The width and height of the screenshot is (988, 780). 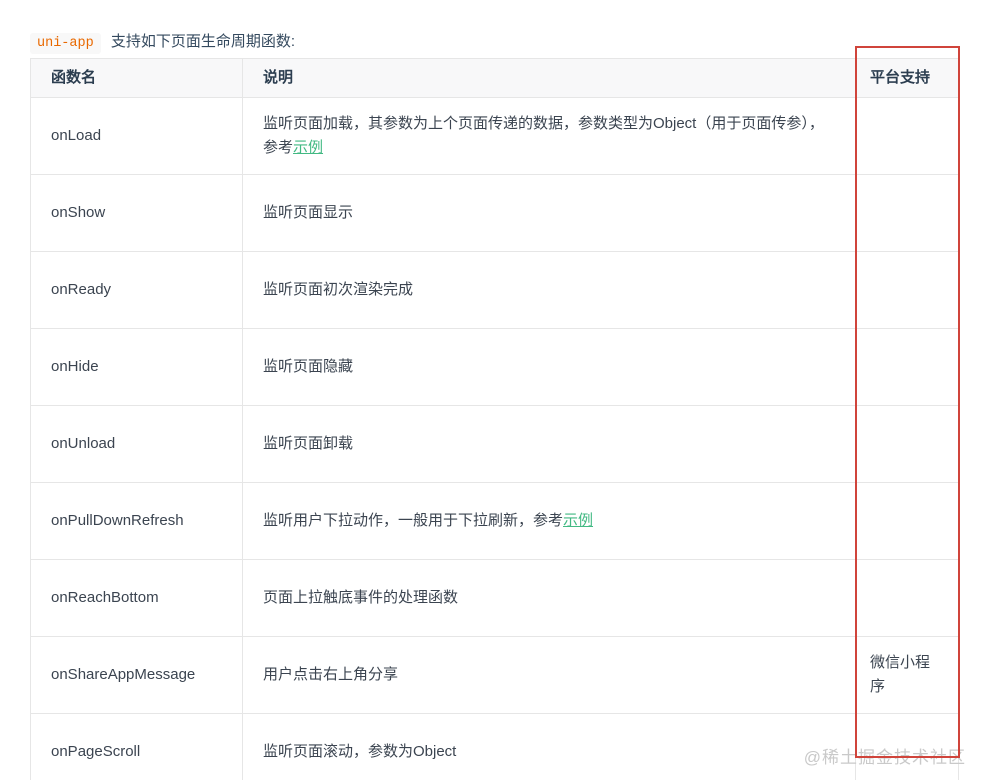 What do you see at coordinates (907, 675) in the screenshot?
I see `cell-platform: 微信小程序` at bounding box center [907, 675].